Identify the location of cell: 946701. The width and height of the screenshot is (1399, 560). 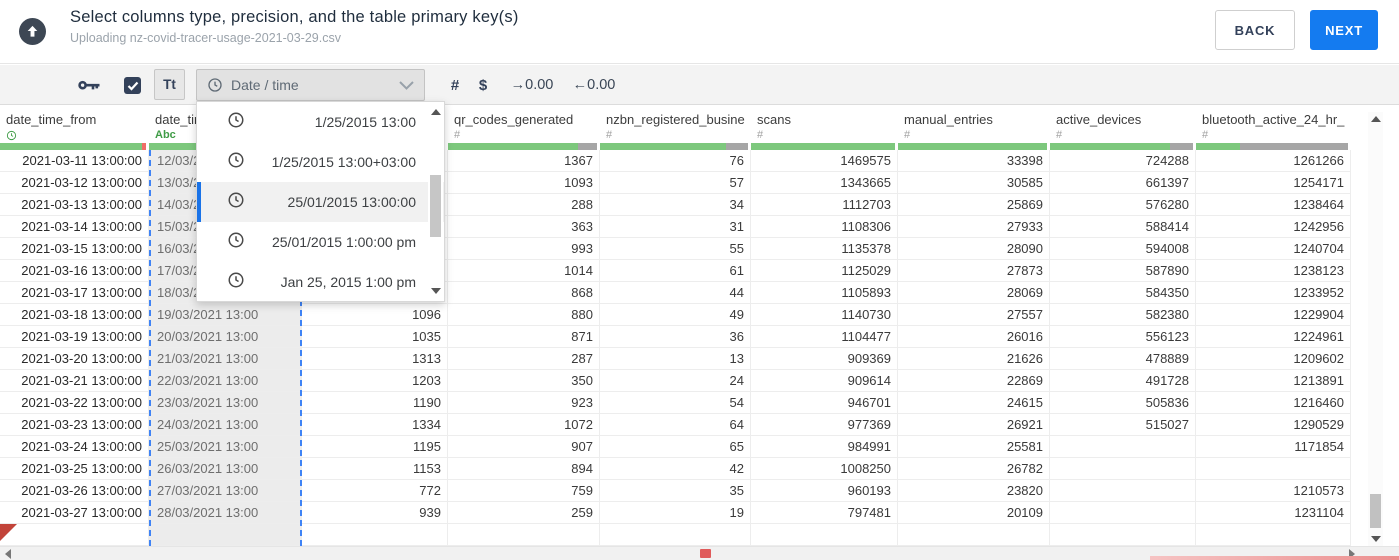
(824, 403).